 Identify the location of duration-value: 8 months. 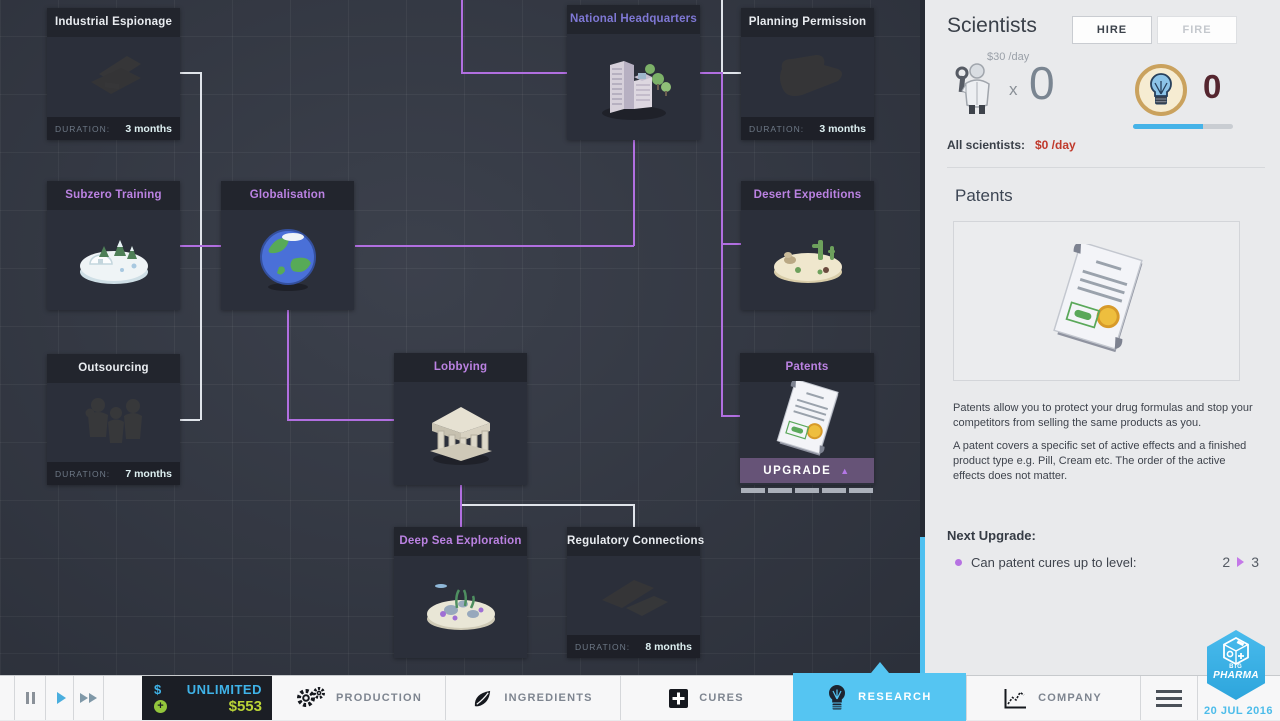
(668, 646).